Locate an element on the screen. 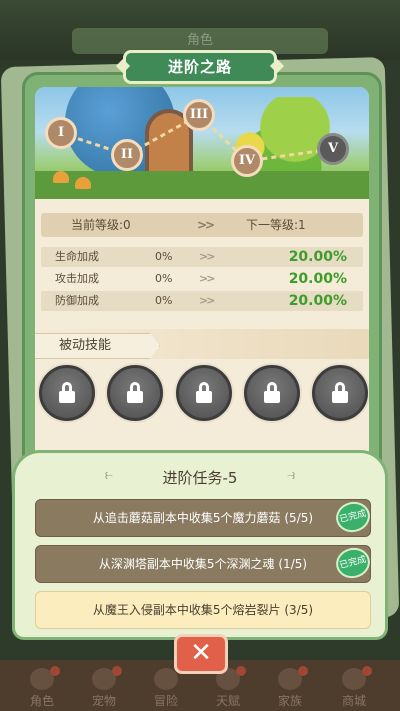 This screenshot has height=711, width=400. passive-skills-header: 被动技能 is located at coordinates (202, 344).